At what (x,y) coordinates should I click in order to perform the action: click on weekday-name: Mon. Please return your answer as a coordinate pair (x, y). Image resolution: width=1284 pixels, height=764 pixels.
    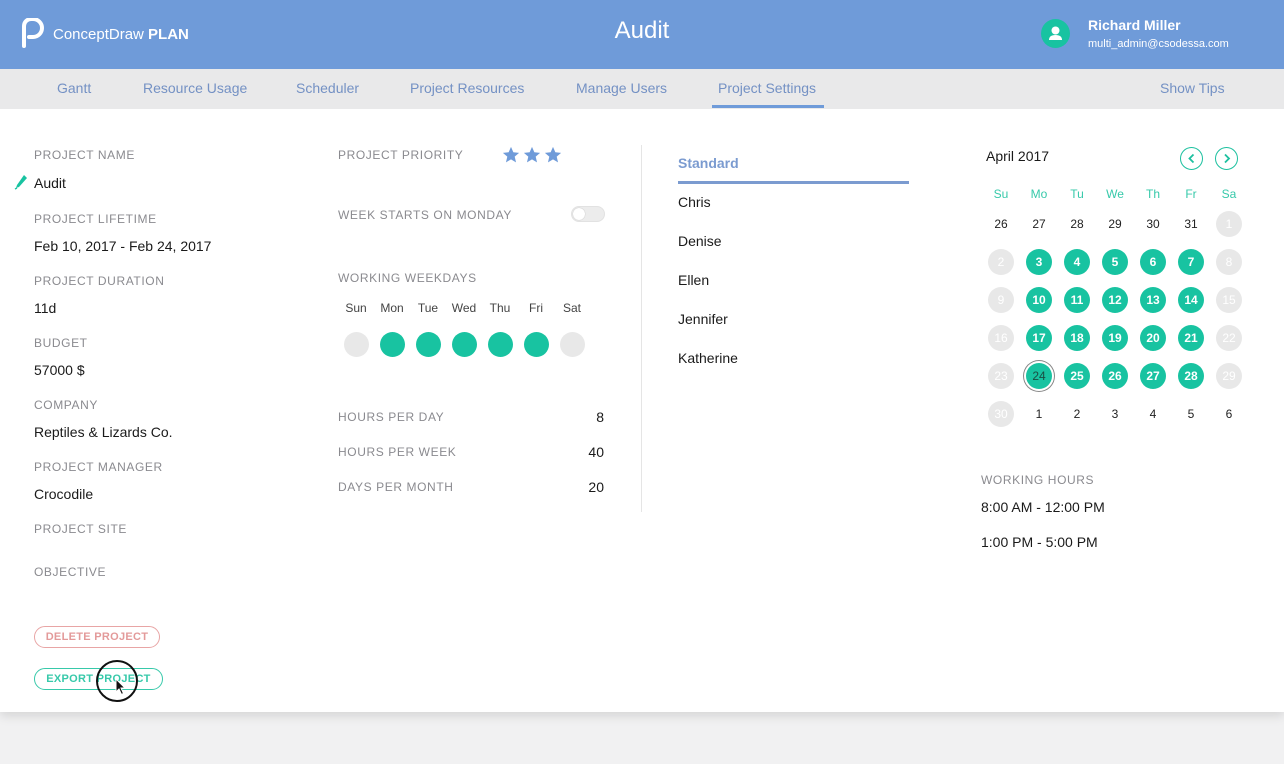
    Looking at the image, I should click on (392, 308).